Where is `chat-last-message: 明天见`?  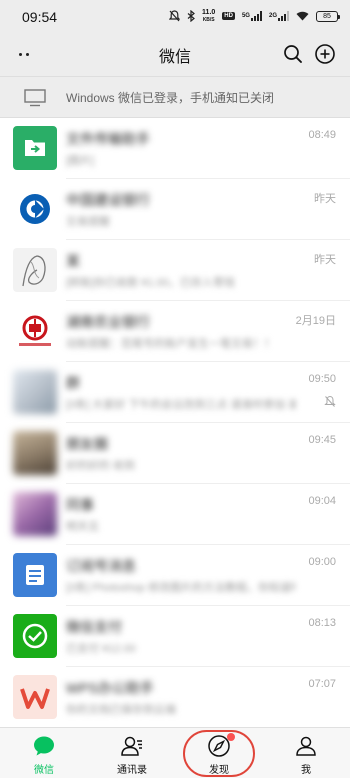 chat-last-message: 明天见 is located at coordinates (82, 527).